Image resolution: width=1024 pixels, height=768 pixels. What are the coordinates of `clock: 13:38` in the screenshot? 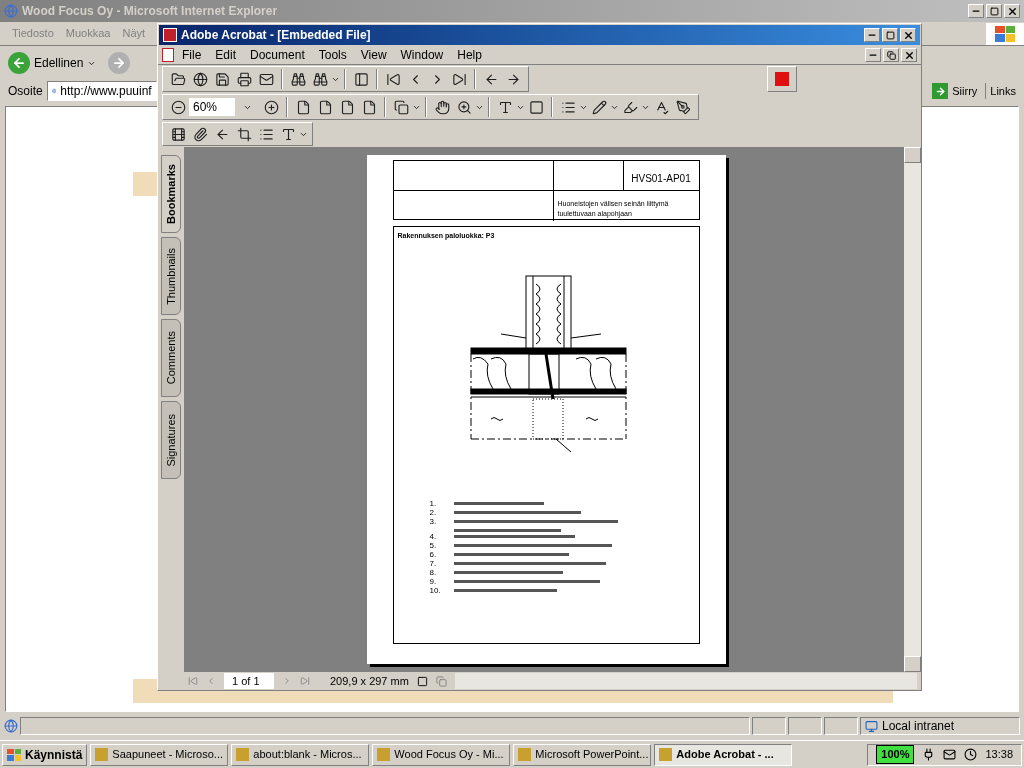 It's located at (999, 755).